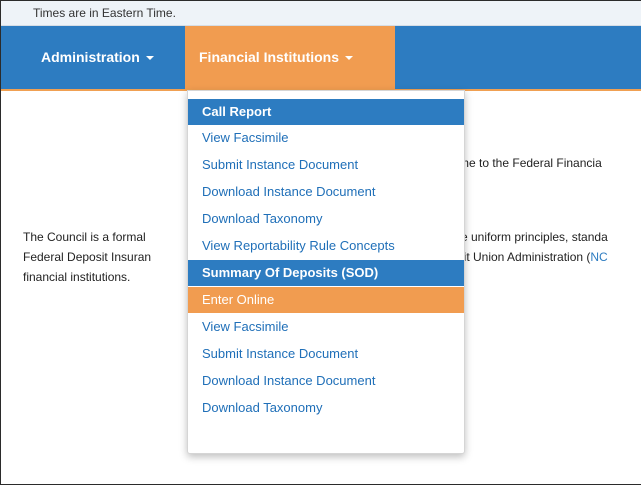 The width and height of the screenshot is (642, 485). What do you see at coordinates (326, 408) in the screenshot?
I see `menu-item-sod-download-taxonomy: Download Taxonomy` at bounding box center [326, 408].